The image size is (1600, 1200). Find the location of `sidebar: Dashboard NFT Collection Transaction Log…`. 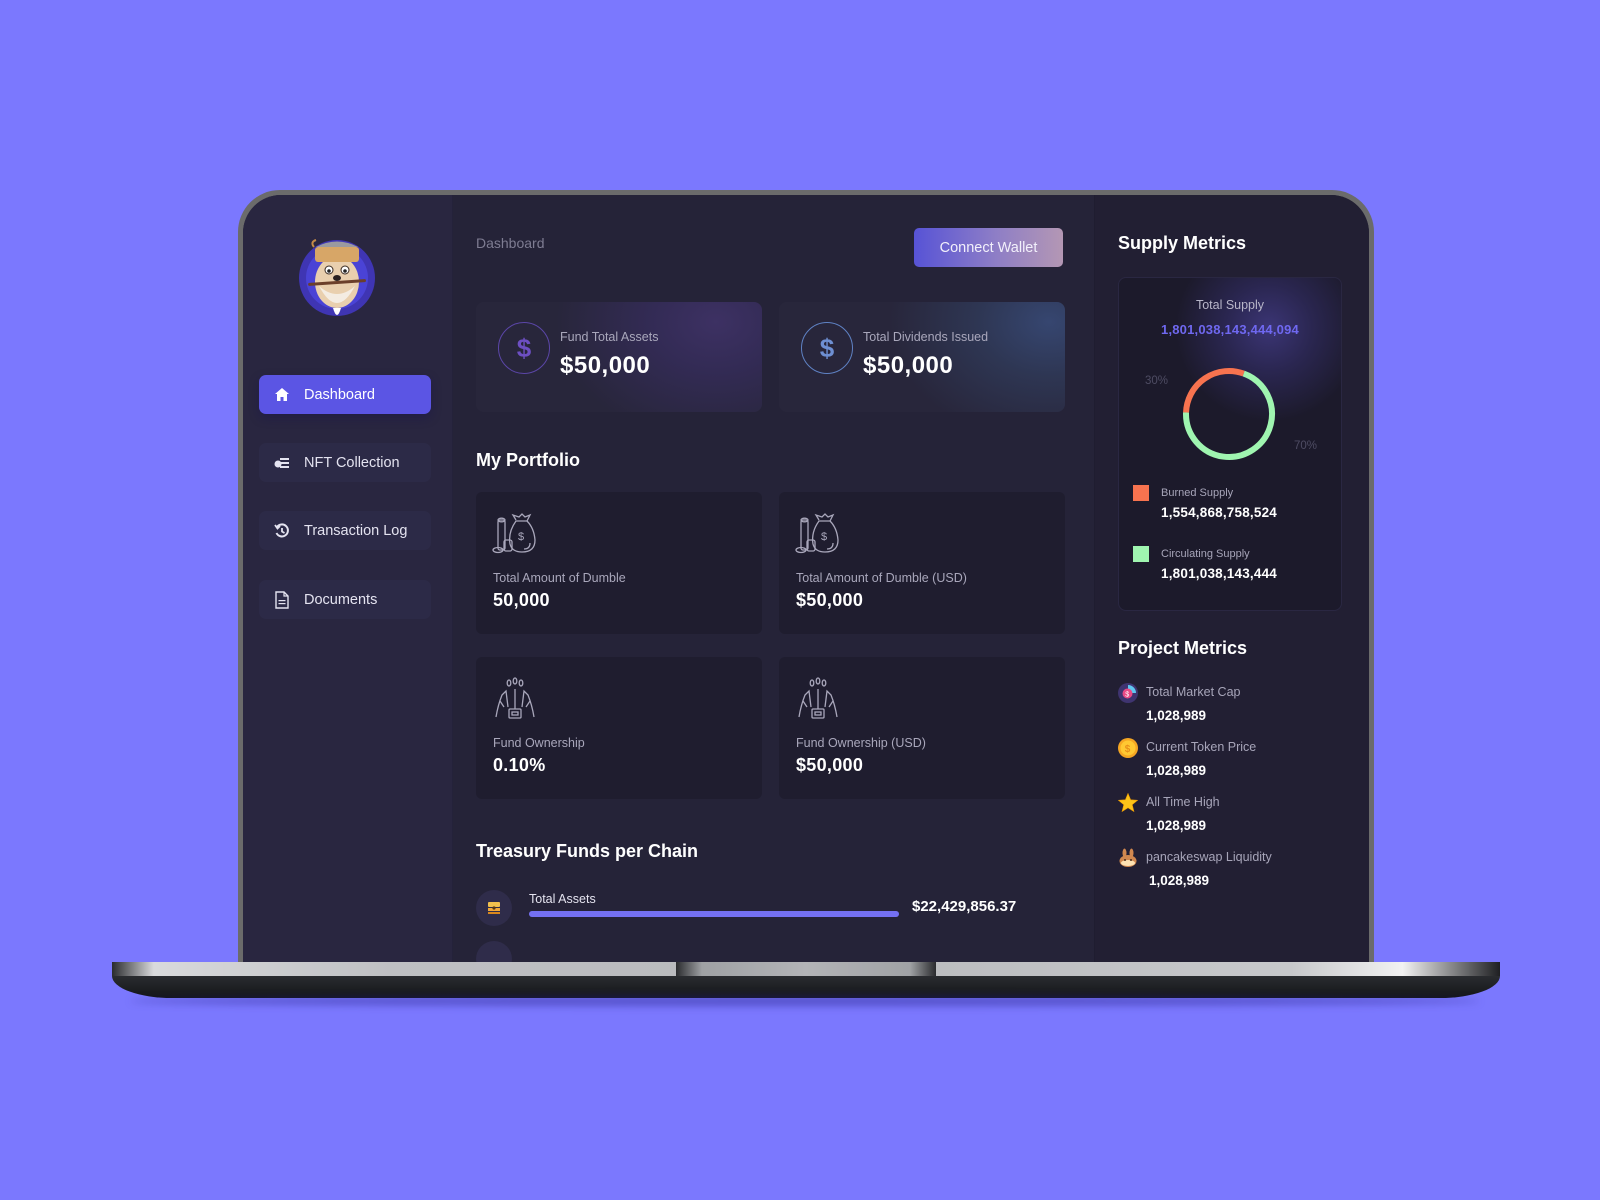

sidebar: Dashboard NFT Collection Transaction Log… is located at coordinates (348, 582).